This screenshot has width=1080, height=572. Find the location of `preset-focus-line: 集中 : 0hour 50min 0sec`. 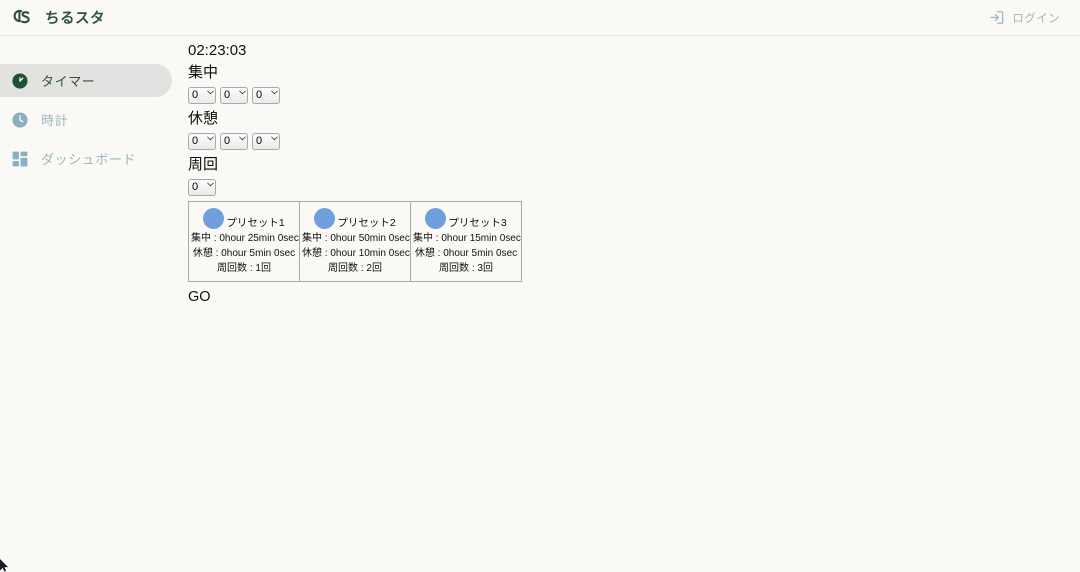

preset-focus-line: 集中 : 0hour 50min 0sec is located at coordinates (356, 238).